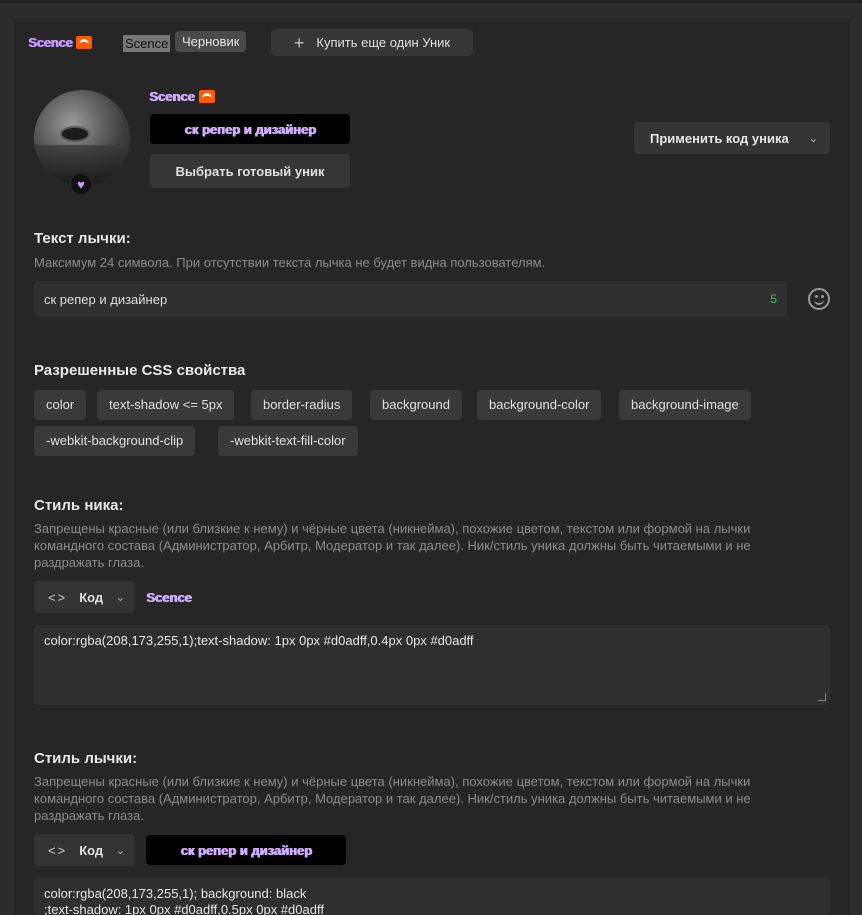 This screenshot has height=915, width=862. Describe the element at coordinates (79, 505) in the screenshot. I see `nick-style-heading: Стиль ника:` at that location.